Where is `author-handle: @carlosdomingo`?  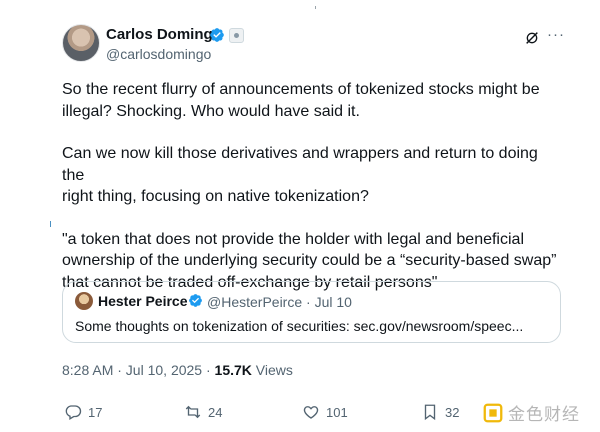 author-handle: @carlosdomingo is located at coordinates (158, 54).